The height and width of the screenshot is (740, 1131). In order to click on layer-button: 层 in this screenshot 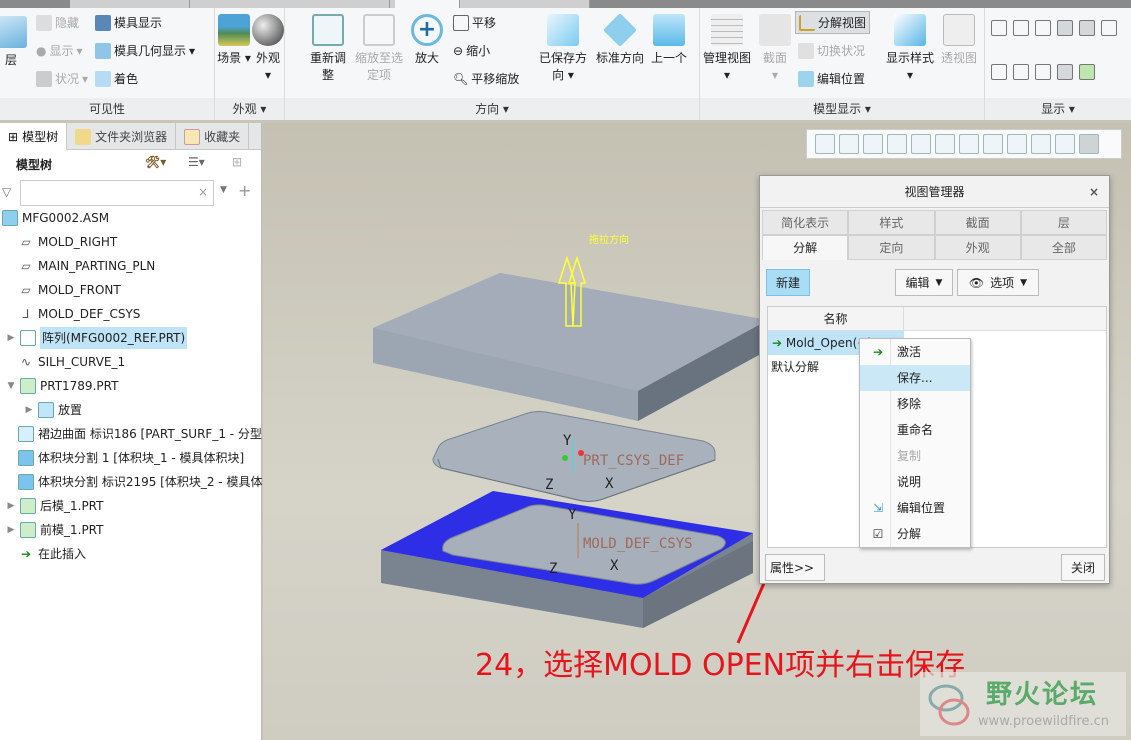, I will do `click(17, 42)`.